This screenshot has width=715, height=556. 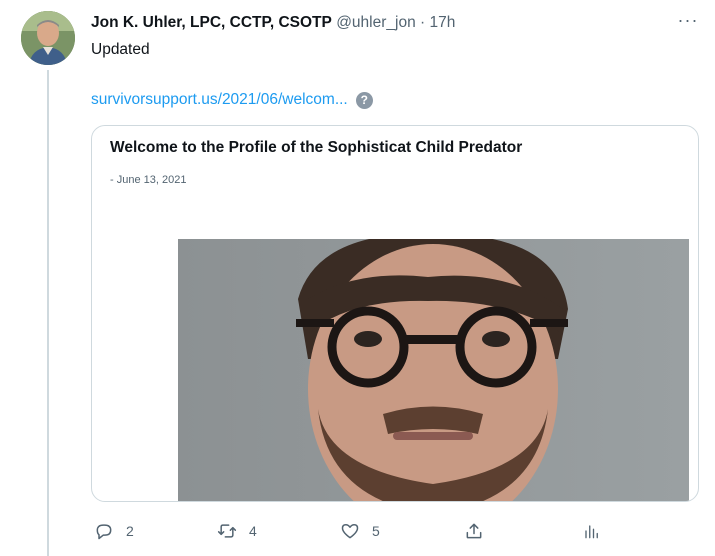 What do you see at coordinates (48, 38) in the screenshot?
I see `avatar` at bounding box center [48, 38].